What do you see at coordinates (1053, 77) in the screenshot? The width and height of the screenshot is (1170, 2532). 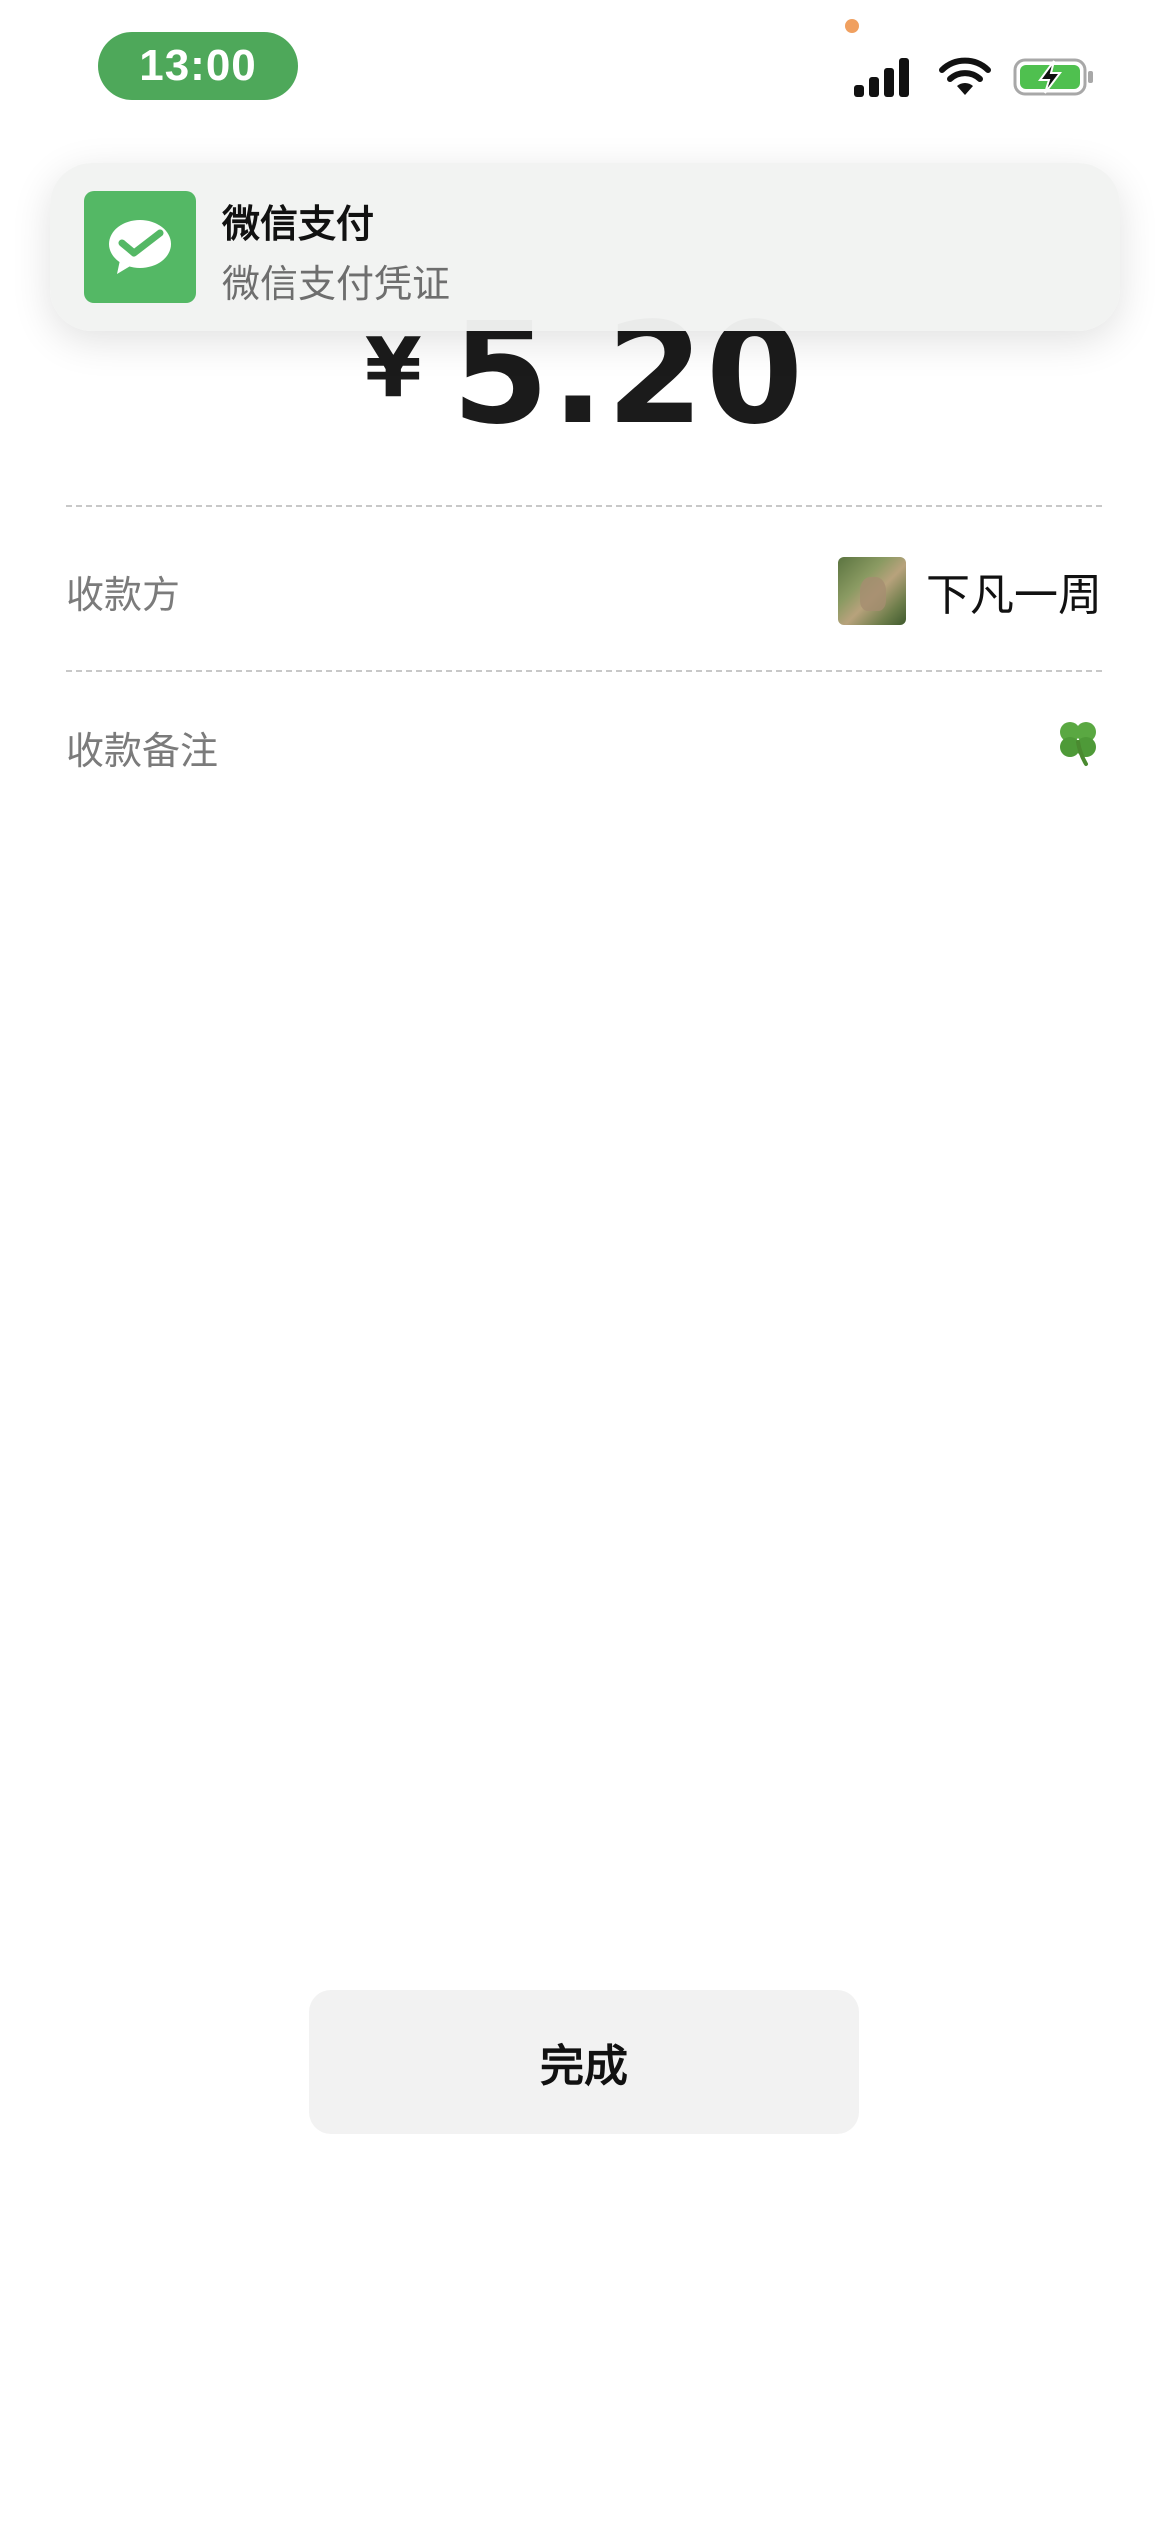 I see `battery-charging-icon` at bounding box center [1053, 77].